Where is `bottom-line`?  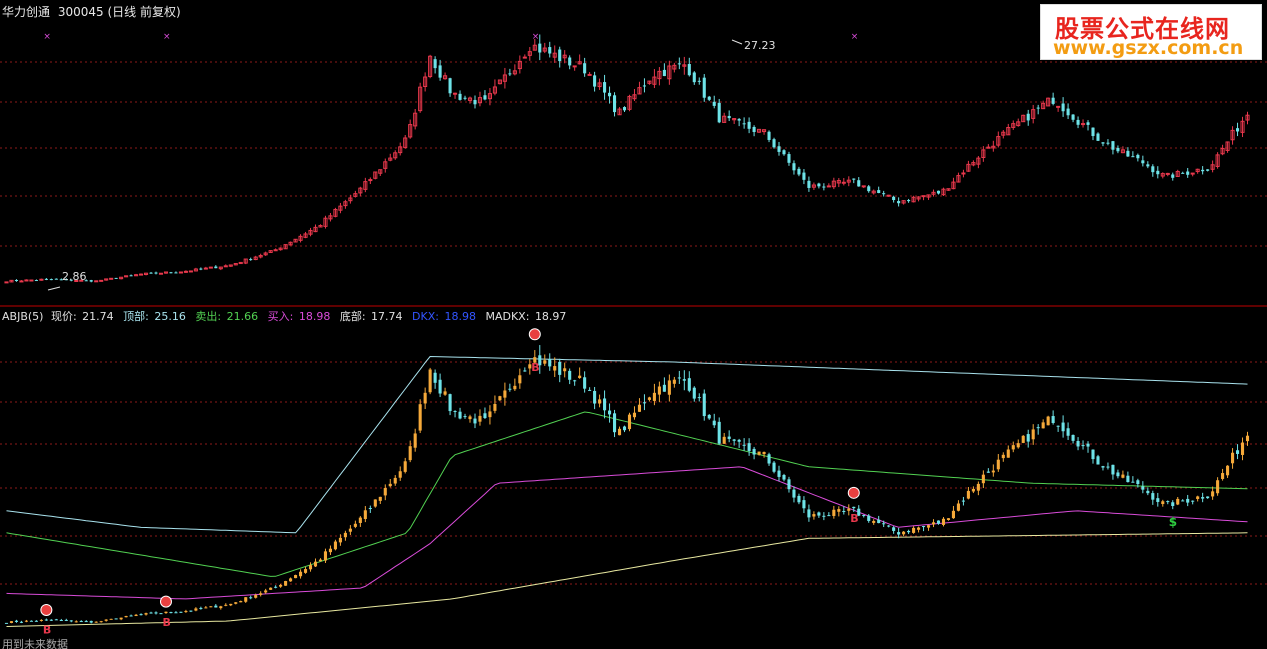 bottom-line is located at coordinates (627, 579).